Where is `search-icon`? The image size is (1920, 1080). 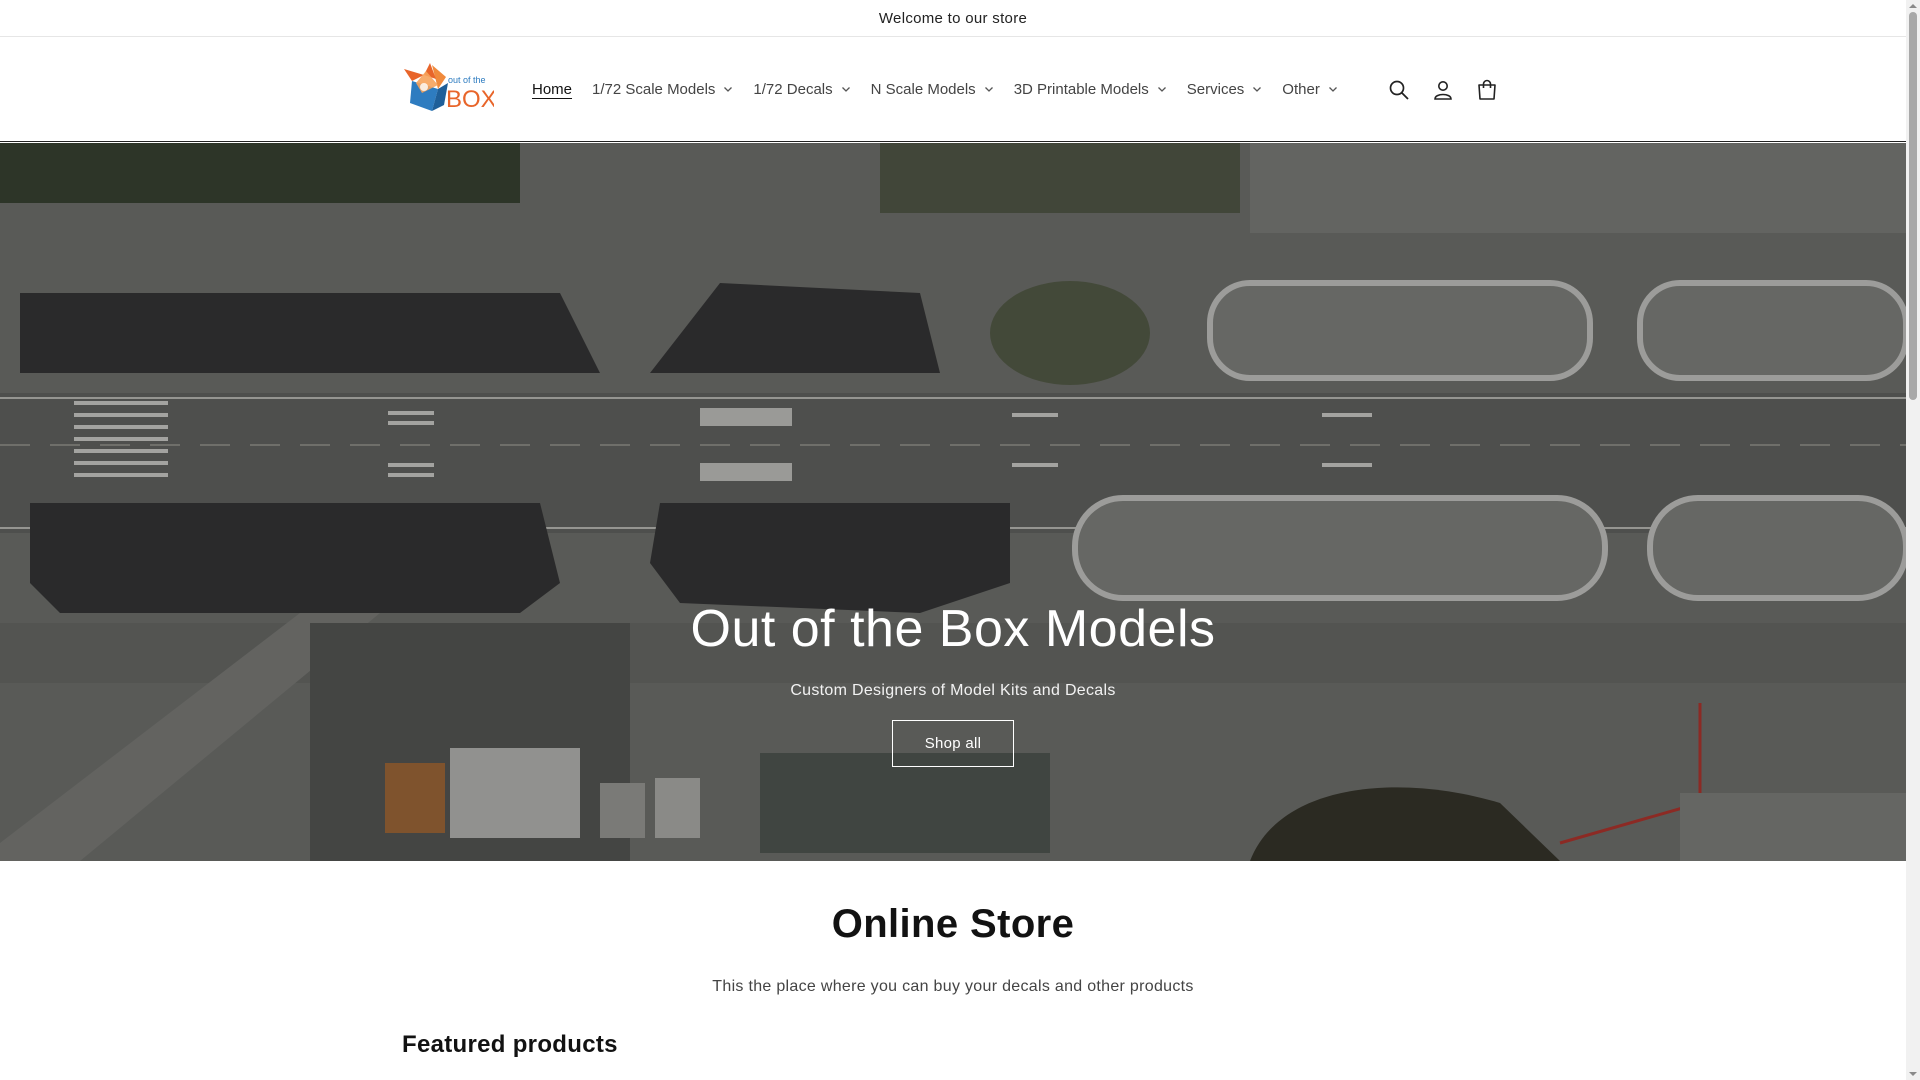
search-icon is located at coordinates (1399, 90).